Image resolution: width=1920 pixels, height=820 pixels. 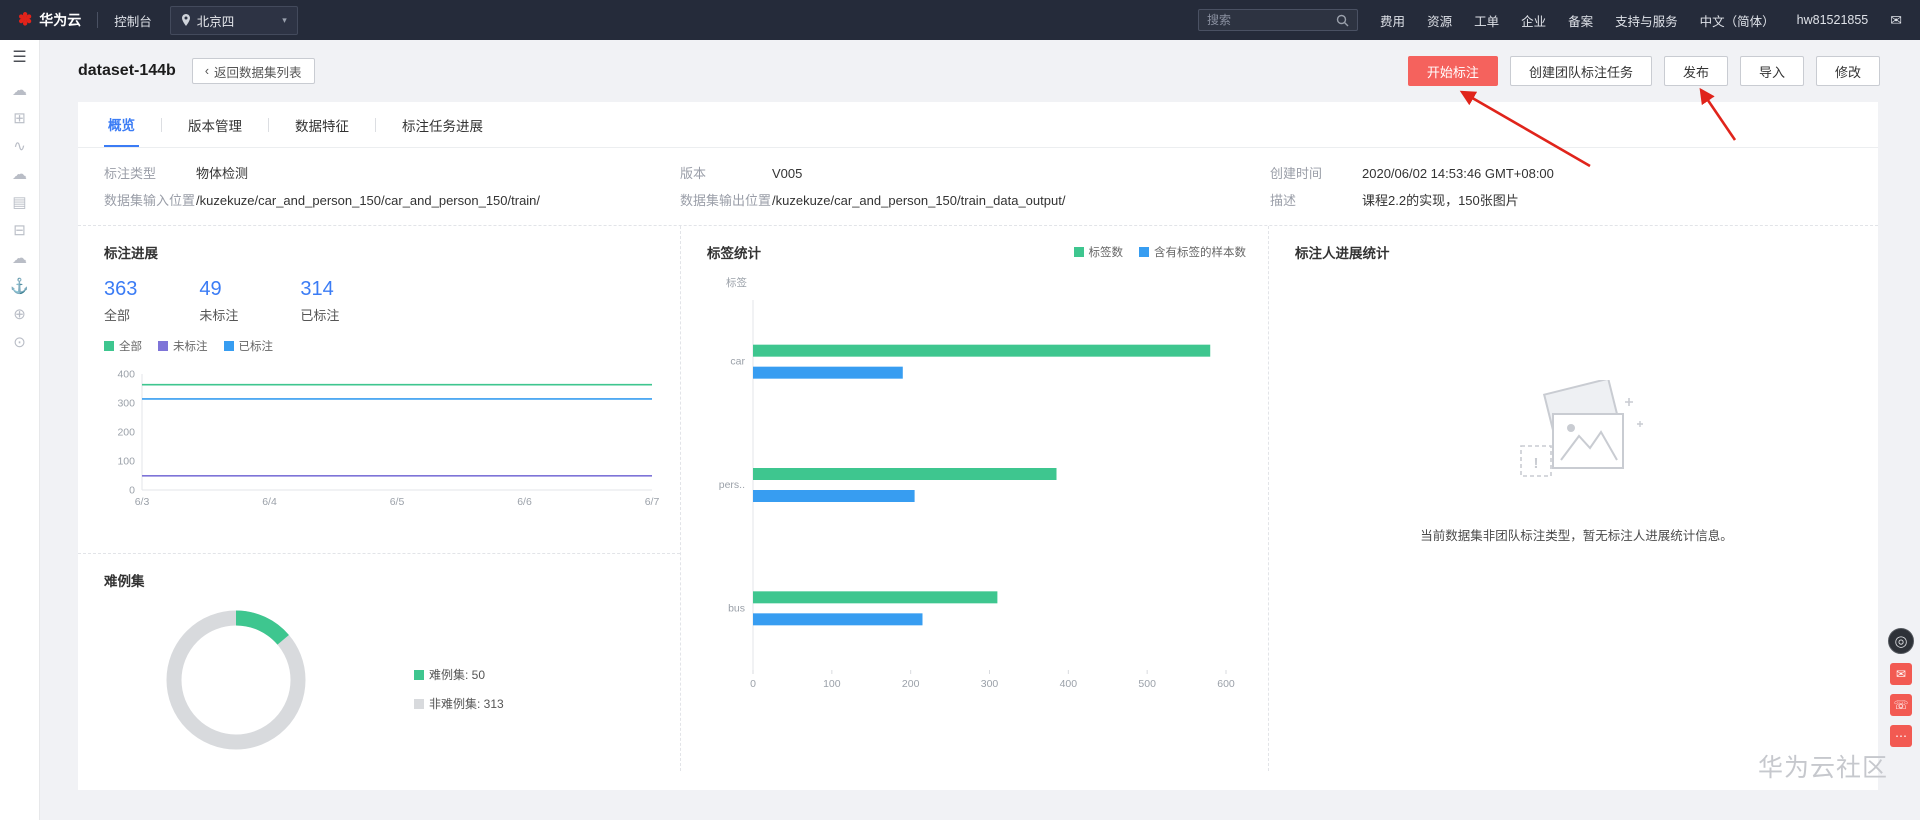 I want to click on legend-swatch-labeled, so click(x=228, y=346).